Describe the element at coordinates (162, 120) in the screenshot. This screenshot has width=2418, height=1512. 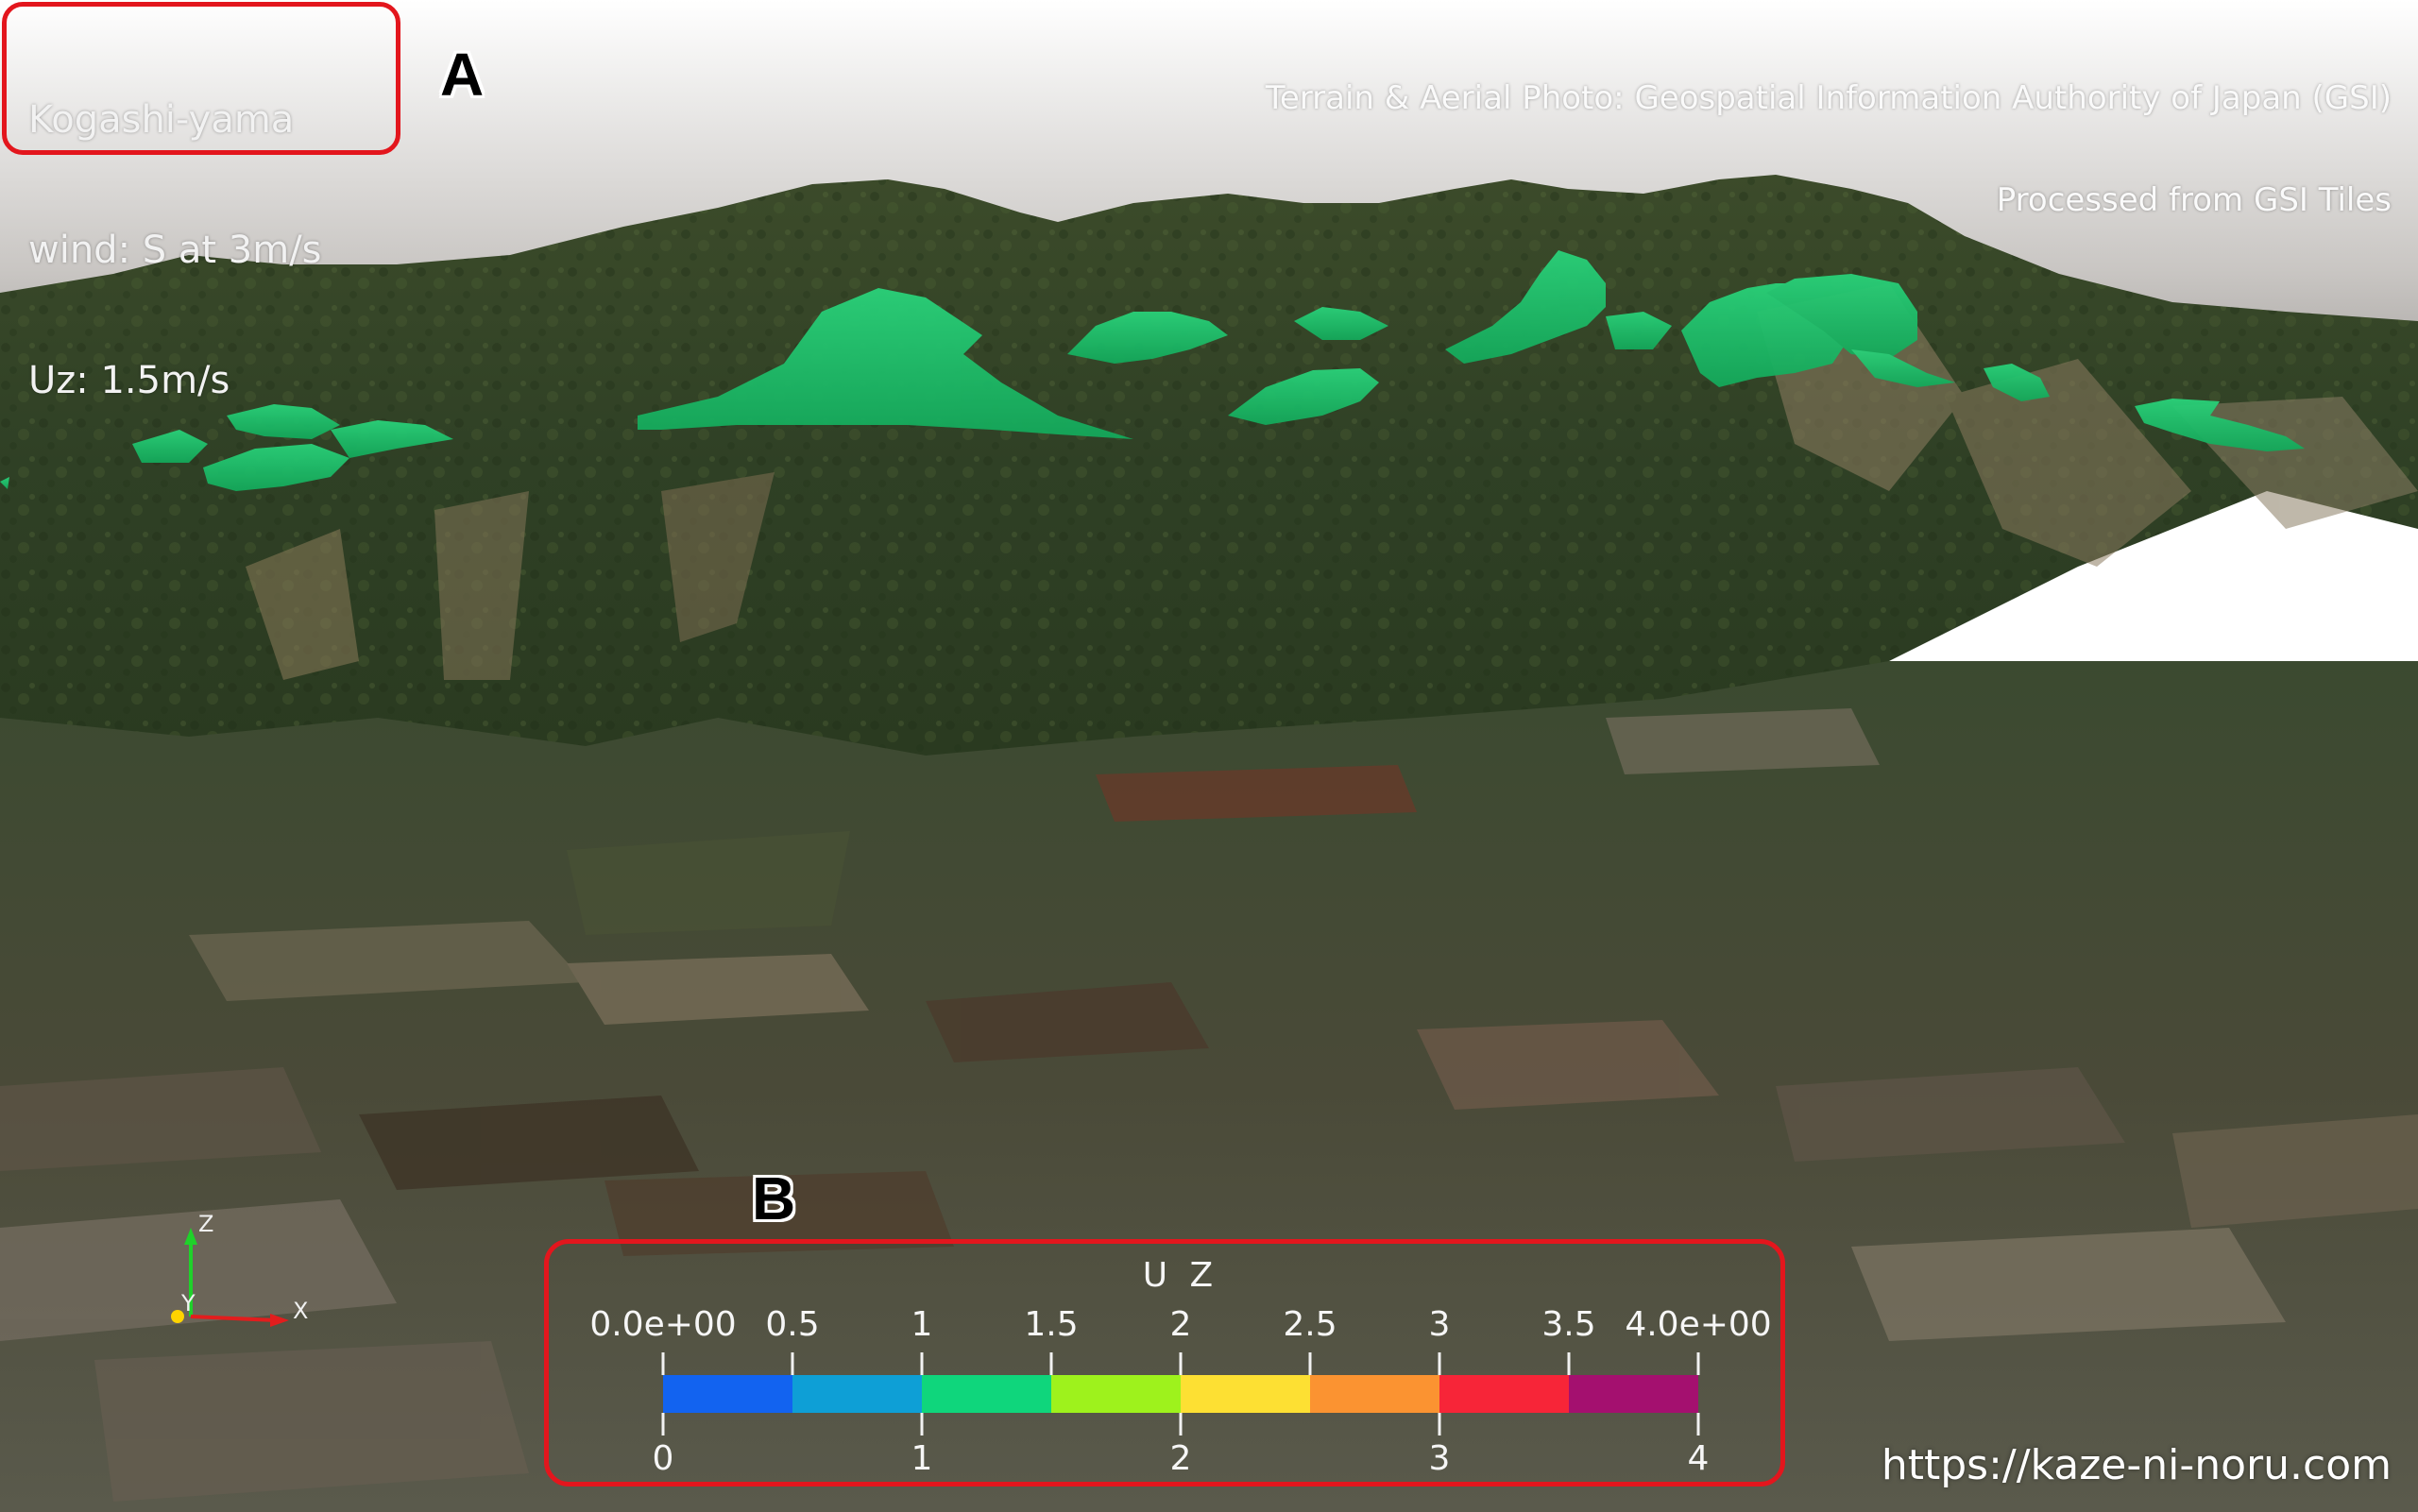
I see `site-name-label: Kogashi-yama` at that location.